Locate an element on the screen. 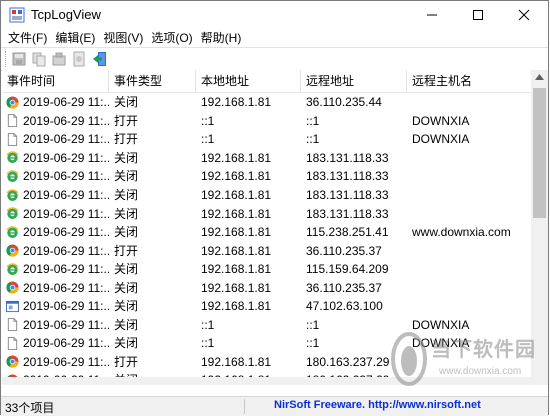 This screenshot has width=550, height=416. close-button is located at coordinates (524, 15).